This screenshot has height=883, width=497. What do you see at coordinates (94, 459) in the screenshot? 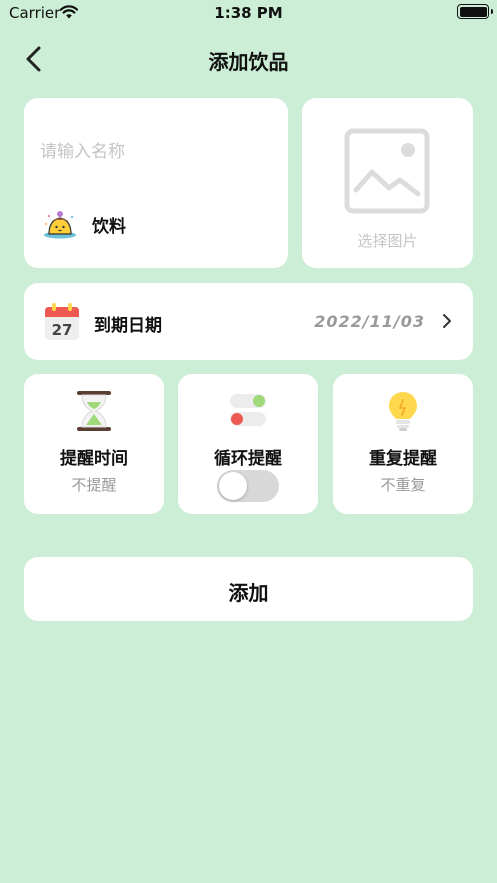
I see `reminder-time-title: 提醒时间` at bounding box center [94, 459].